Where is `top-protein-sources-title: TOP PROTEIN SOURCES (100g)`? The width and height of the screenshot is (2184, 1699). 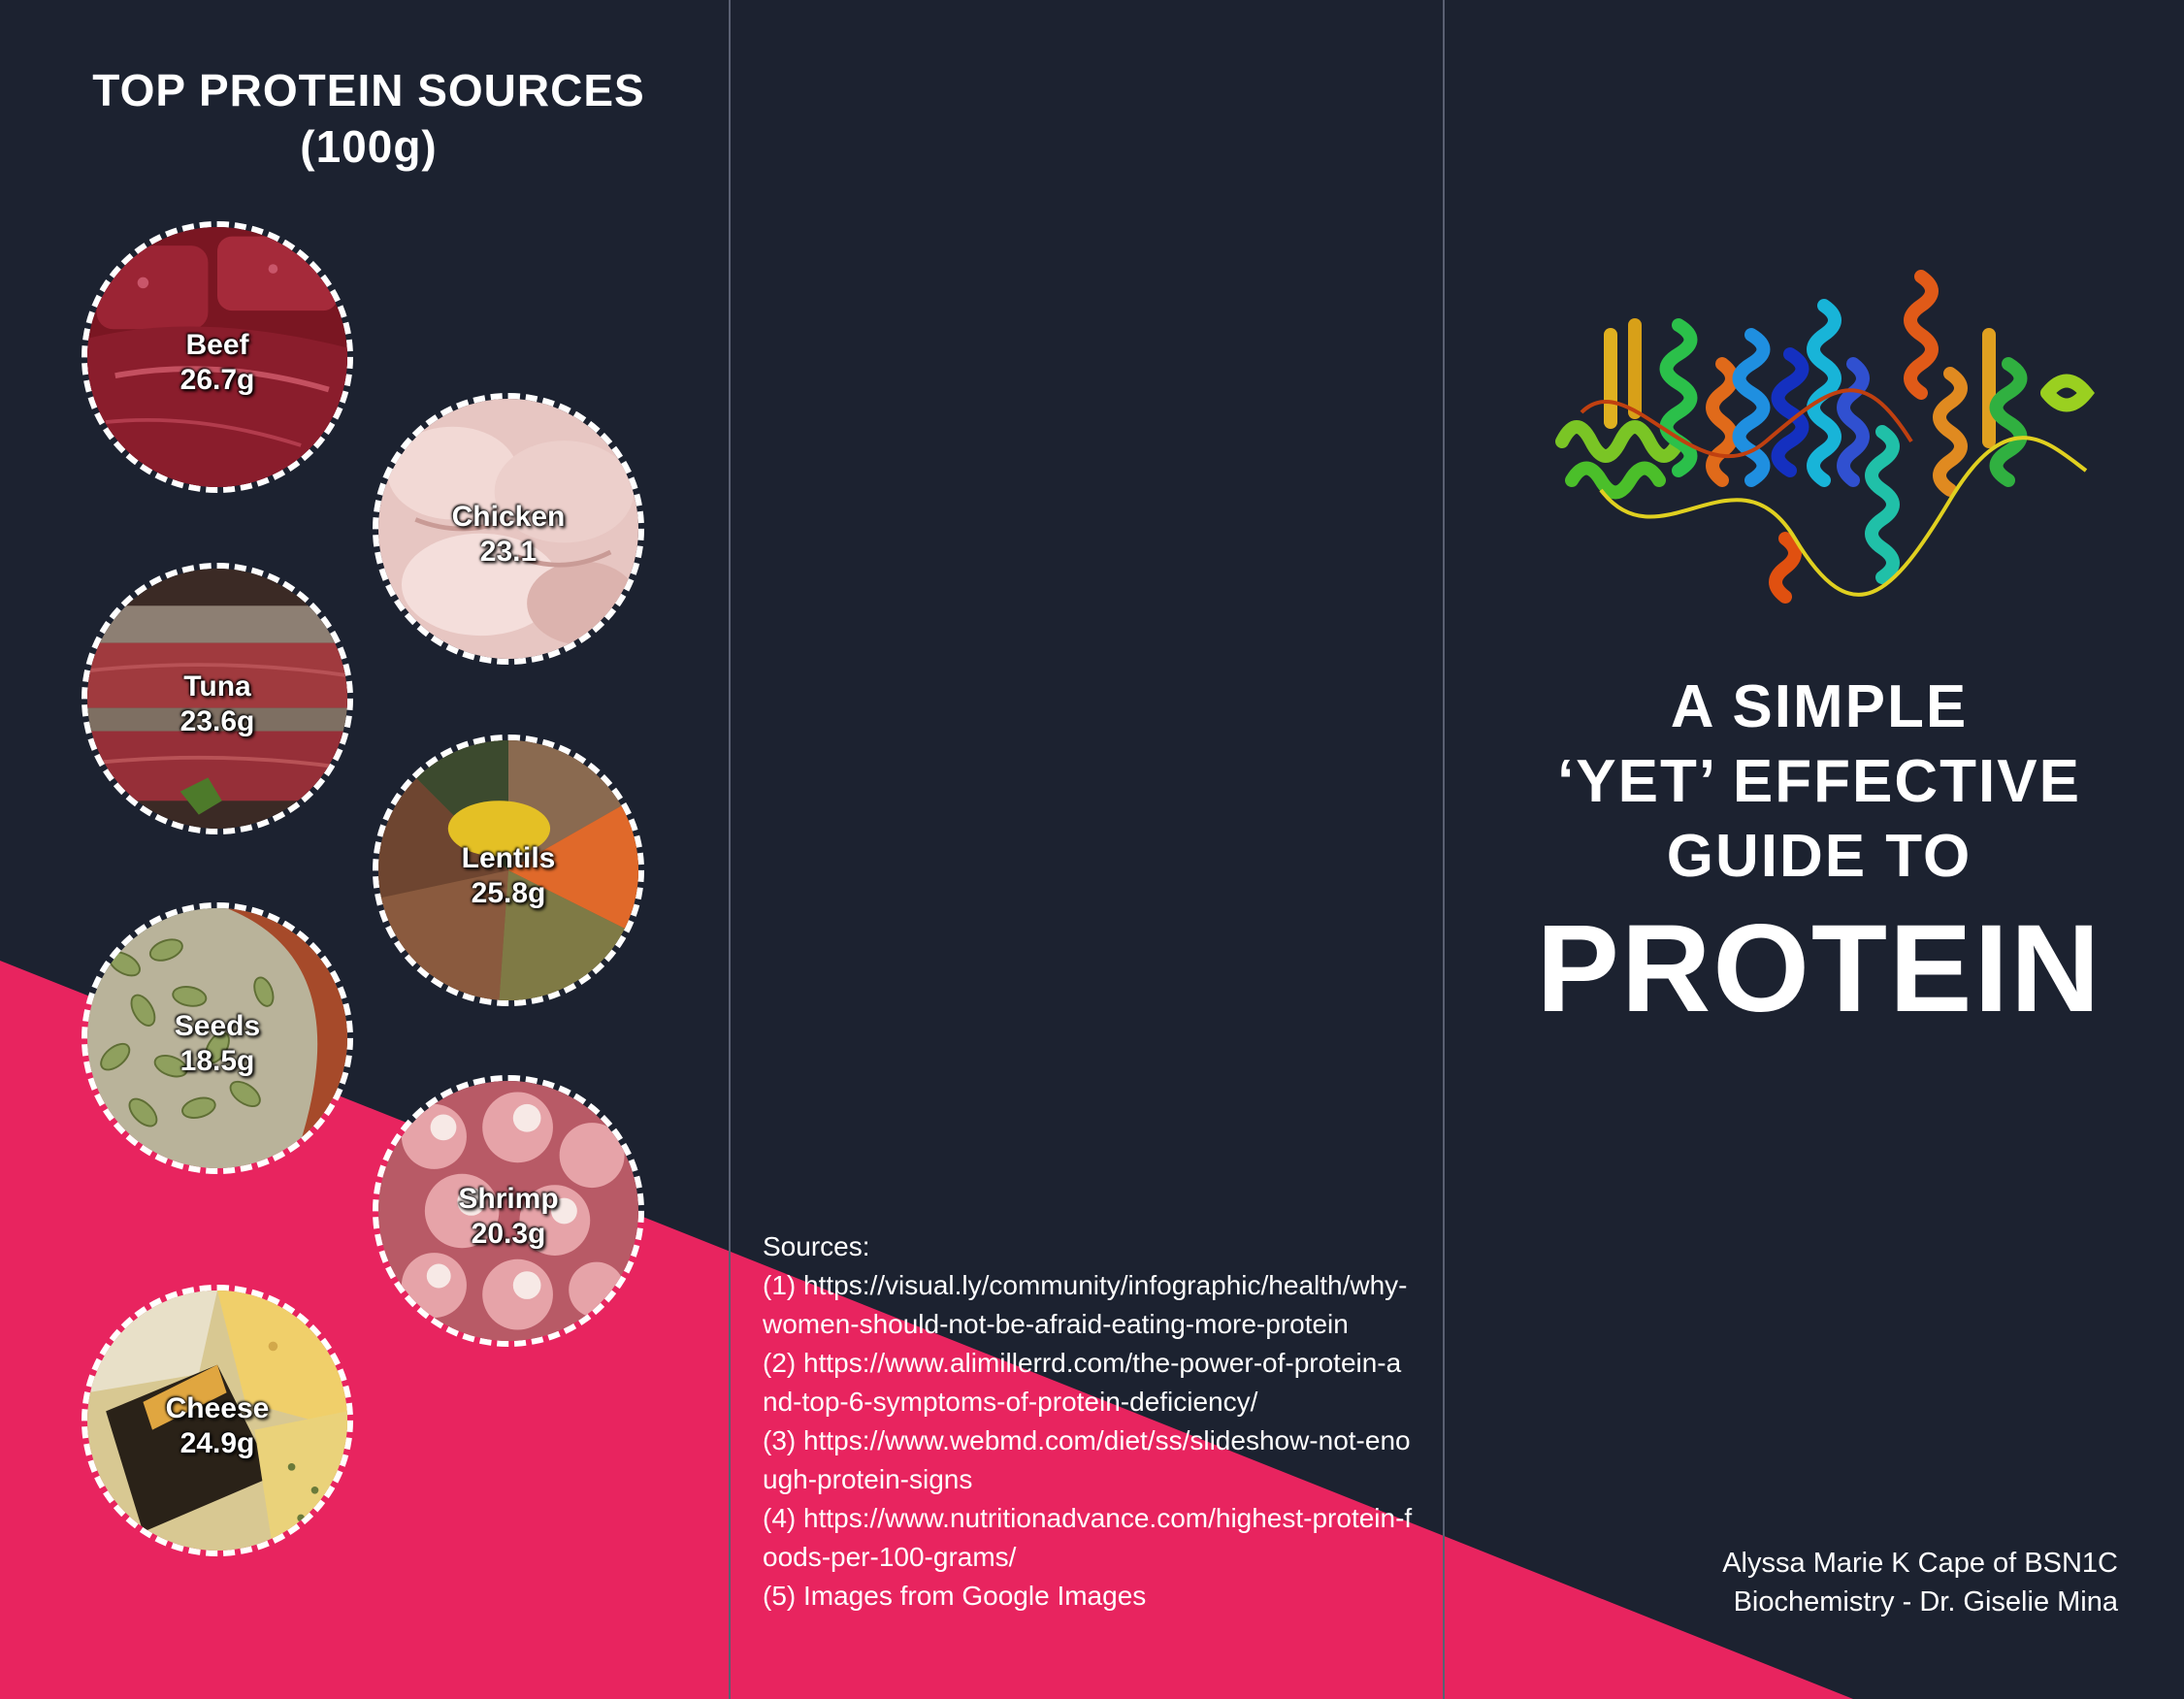 top-protein-sources-title: TOP PROTEIN SOURCES (100g) is located at coordinates (368, 118).